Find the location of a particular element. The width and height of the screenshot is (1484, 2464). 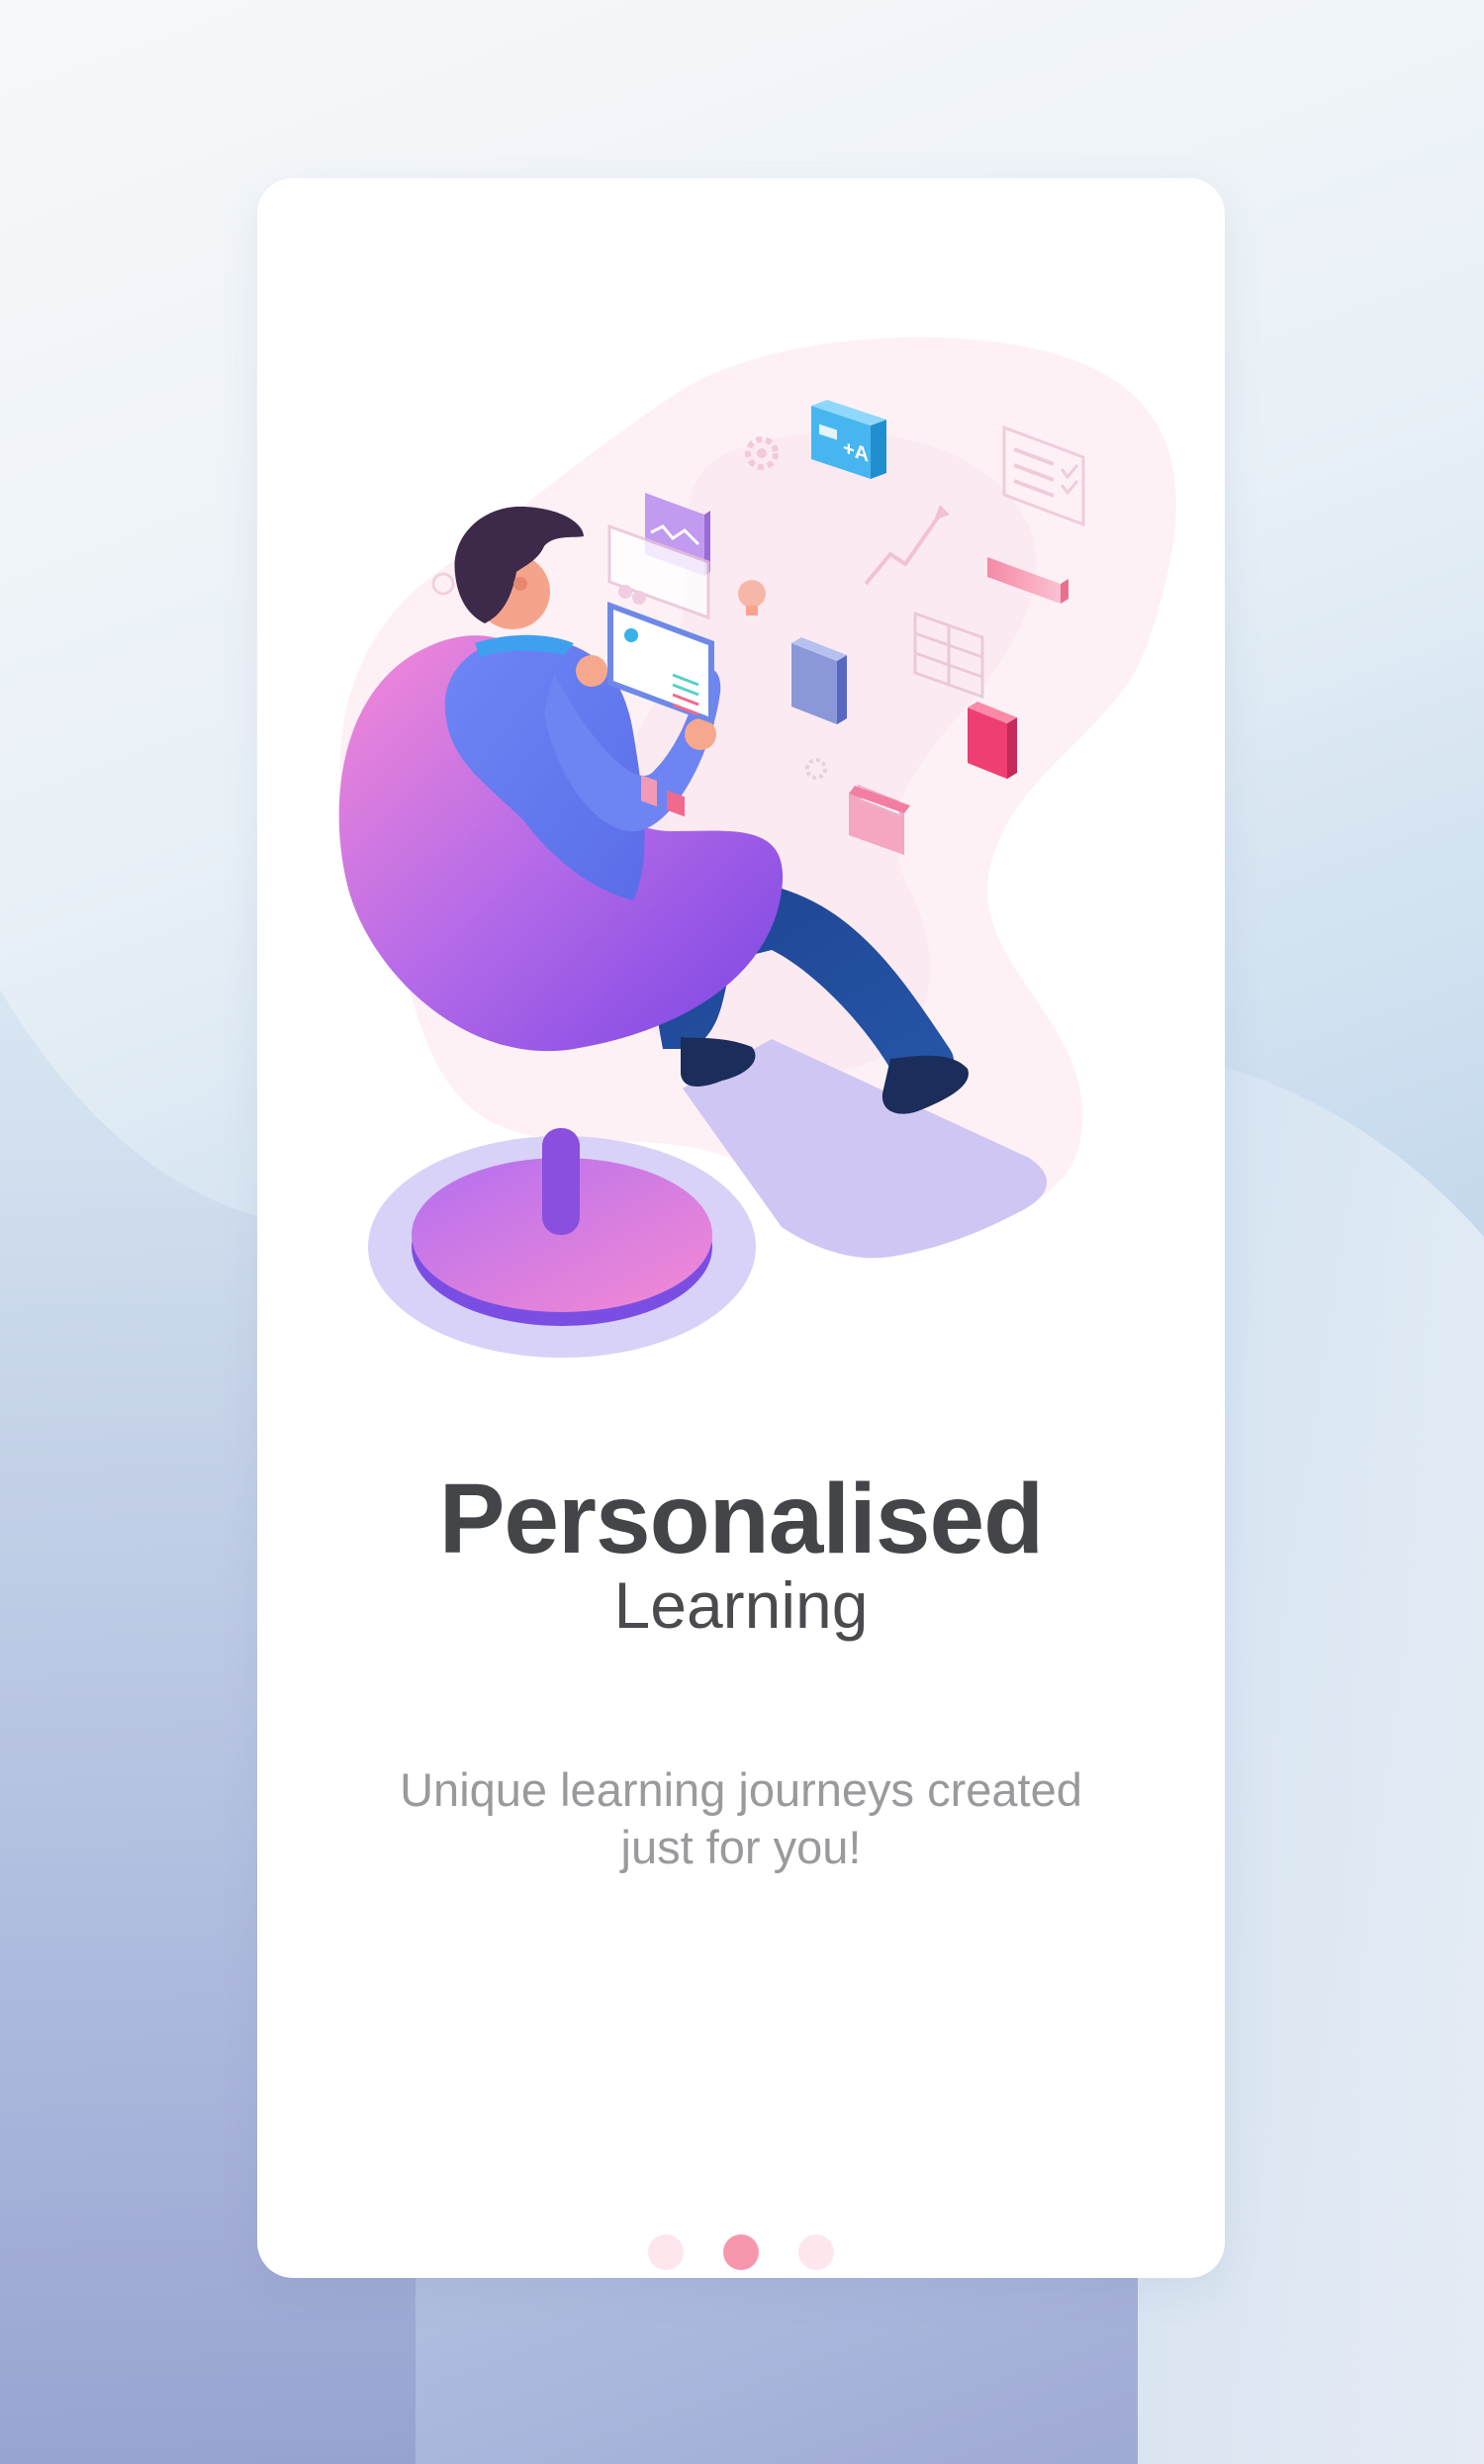

page-subtitle: Learning is located at coordinates (741, 1605).